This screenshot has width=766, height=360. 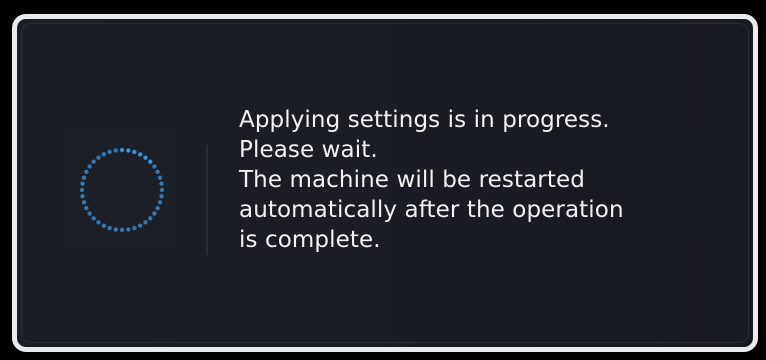 What do you see at coordinates (412, 180) in the screenshot?
I see `message-line: The machine will be restarted` at bounding box center [412, 180].